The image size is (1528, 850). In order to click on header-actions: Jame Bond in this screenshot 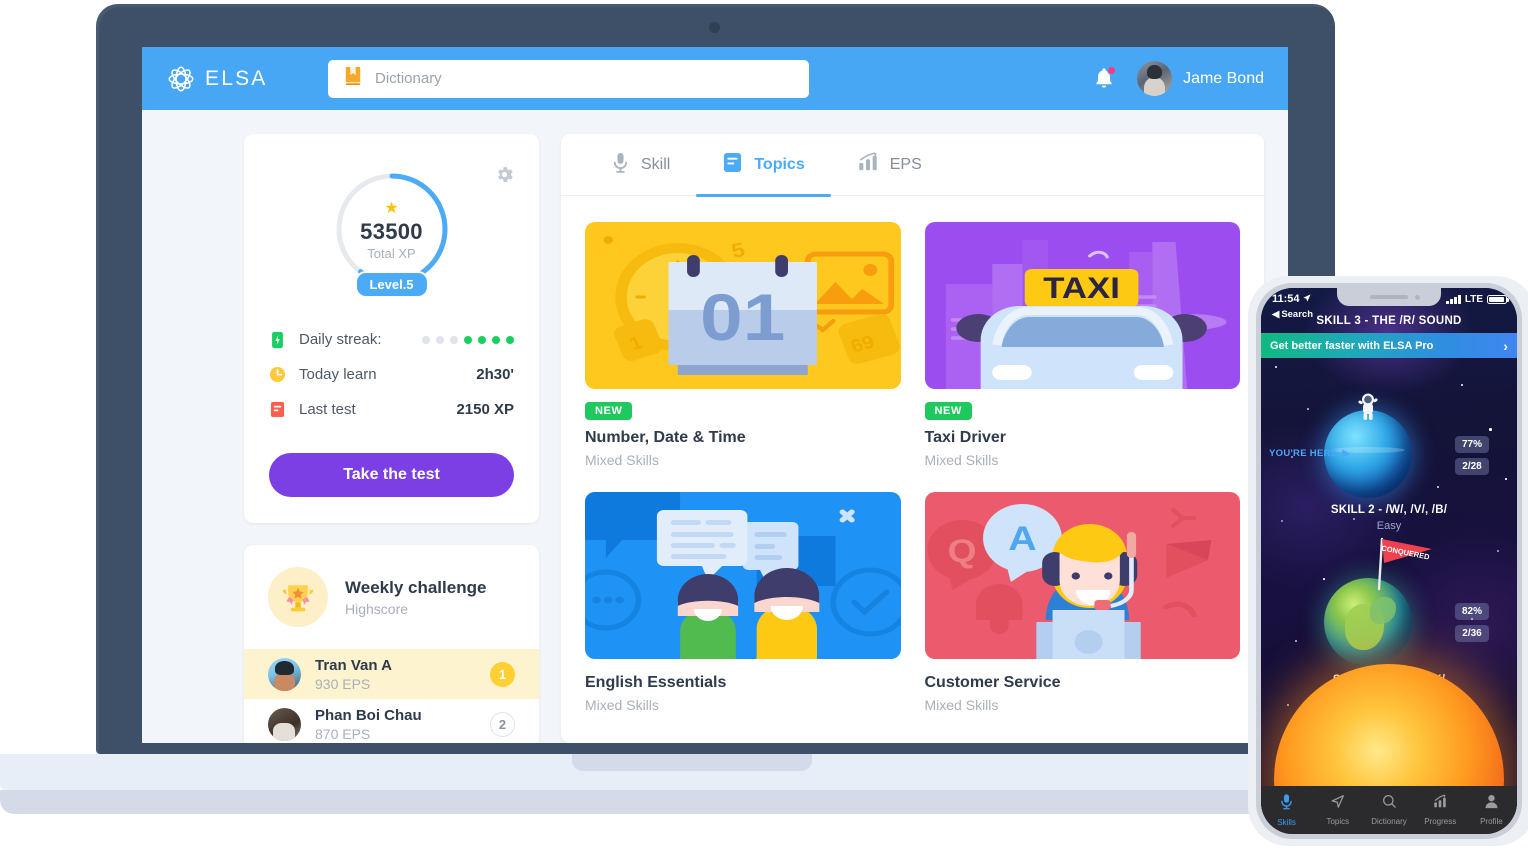, I will do `click(1178, 78)`.